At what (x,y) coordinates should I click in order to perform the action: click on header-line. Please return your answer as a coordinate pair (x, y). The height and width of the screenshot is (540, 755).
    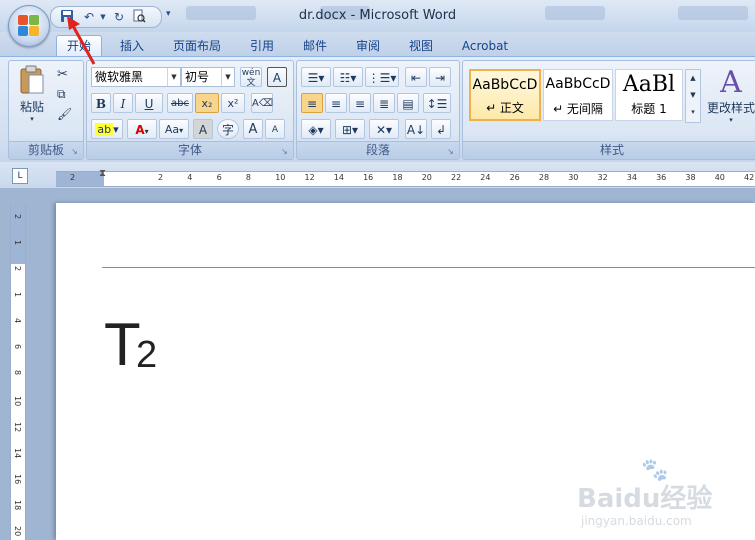
    Looking at the image, I should click on (428, 267).